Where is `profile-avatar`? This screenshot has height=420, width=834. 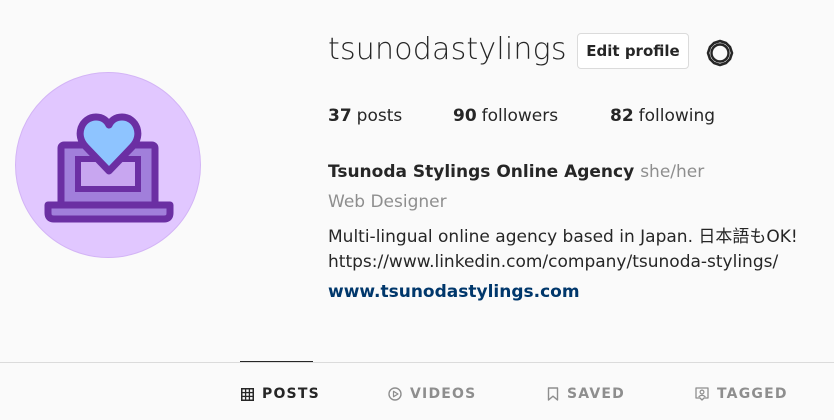 profile-avatar is located at coordinates (108, 165).